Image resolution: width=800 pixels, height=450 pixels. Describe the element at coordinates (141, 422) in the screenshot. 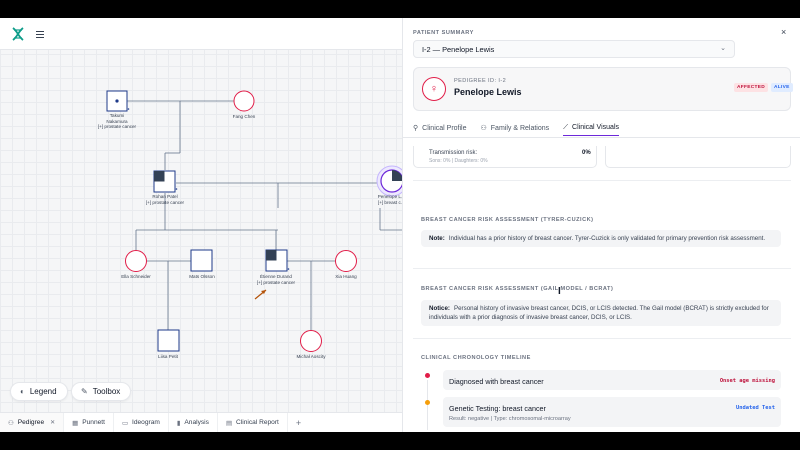

I see `tab-ideogram: ▭ Ideogram` at that location.